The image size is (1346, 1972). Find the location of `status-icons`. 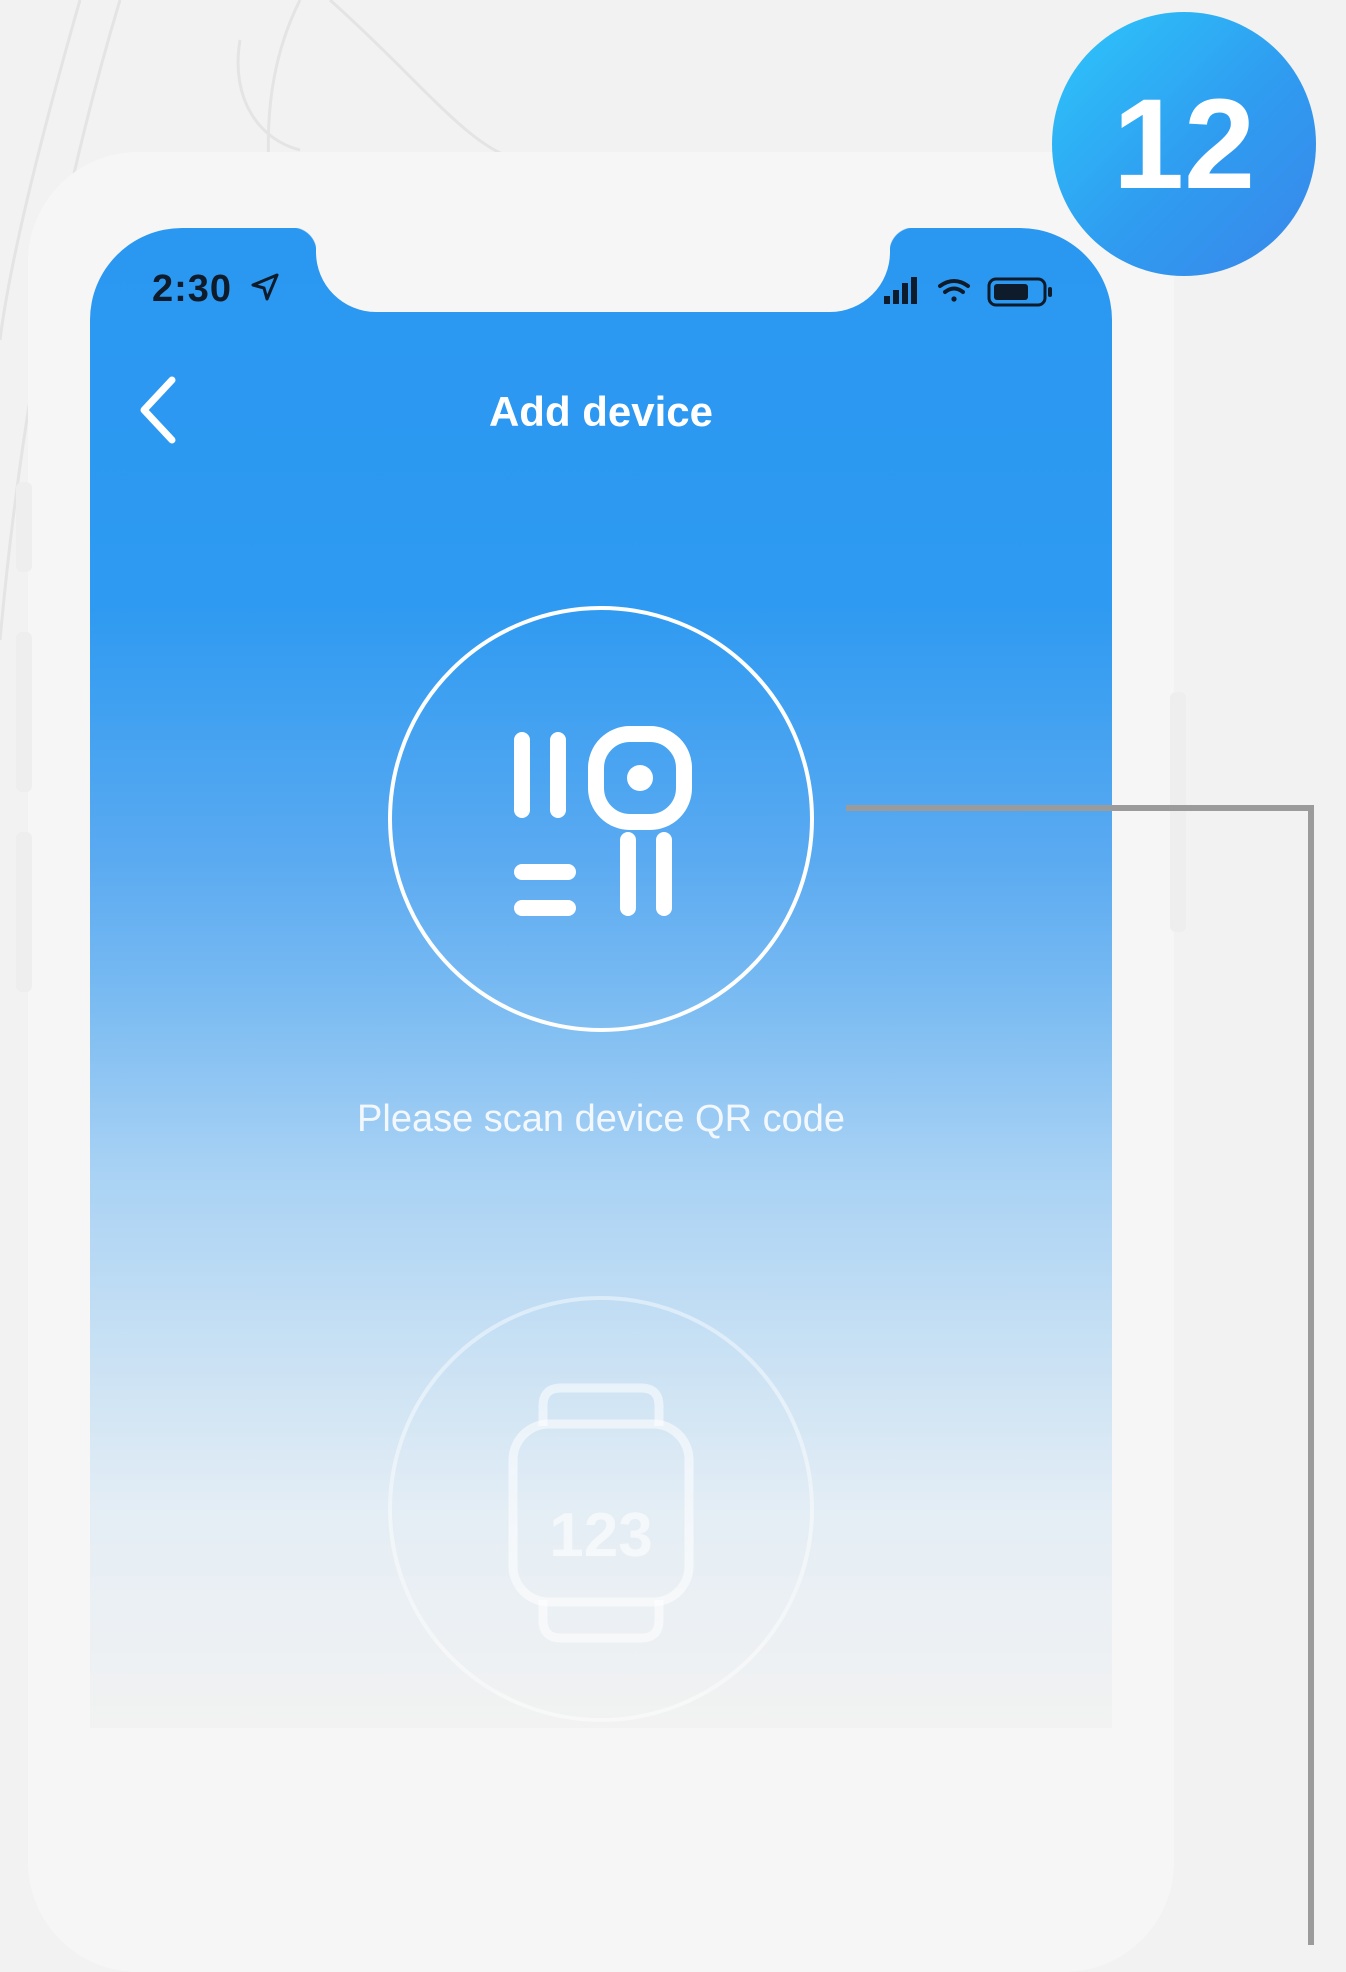

status-icons is located at coordinates (968, 292).